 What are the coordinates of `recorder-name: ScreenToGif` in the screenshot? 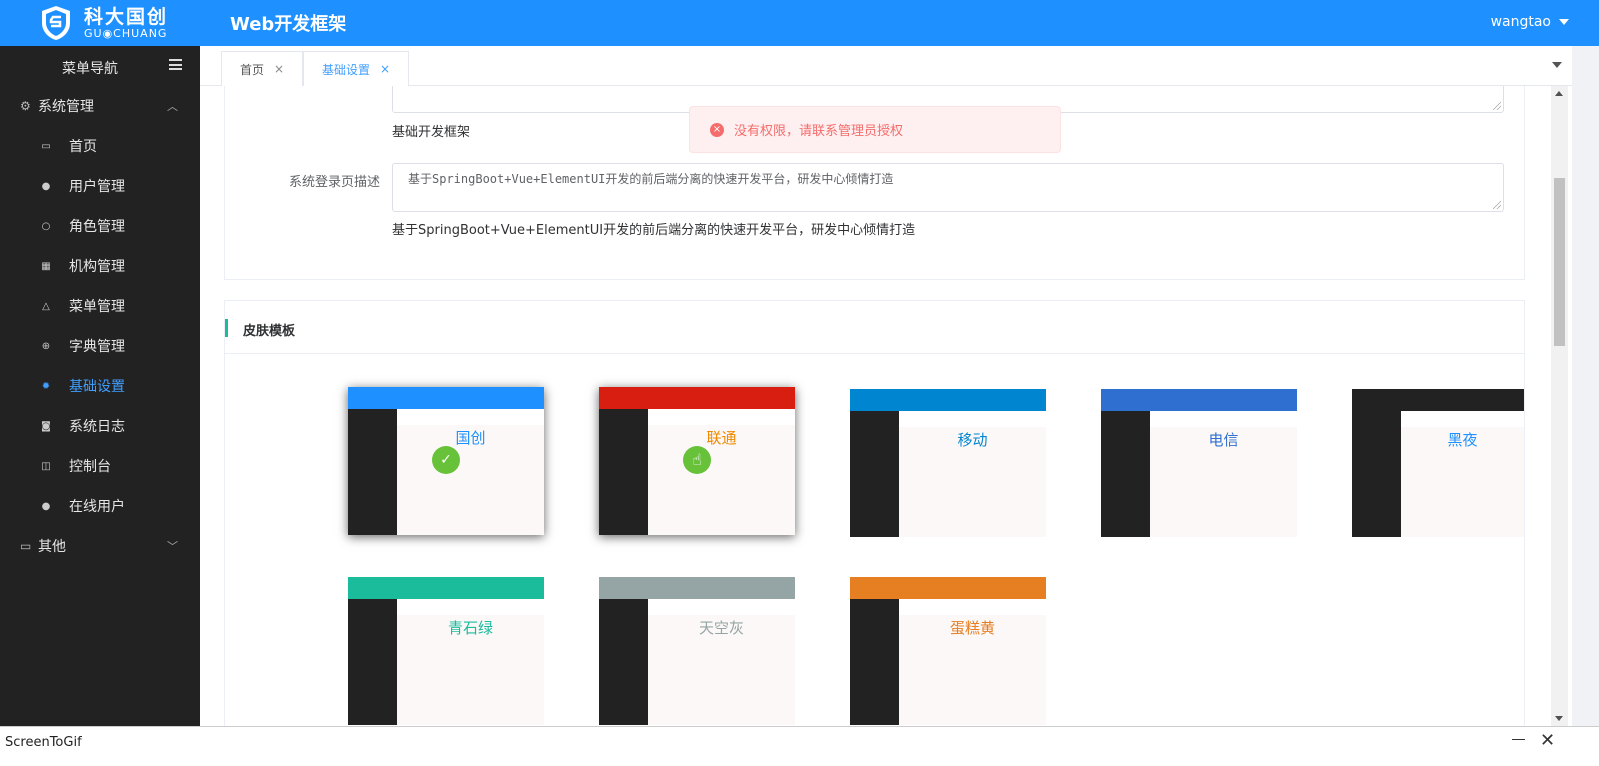 It's located at (43, 742).